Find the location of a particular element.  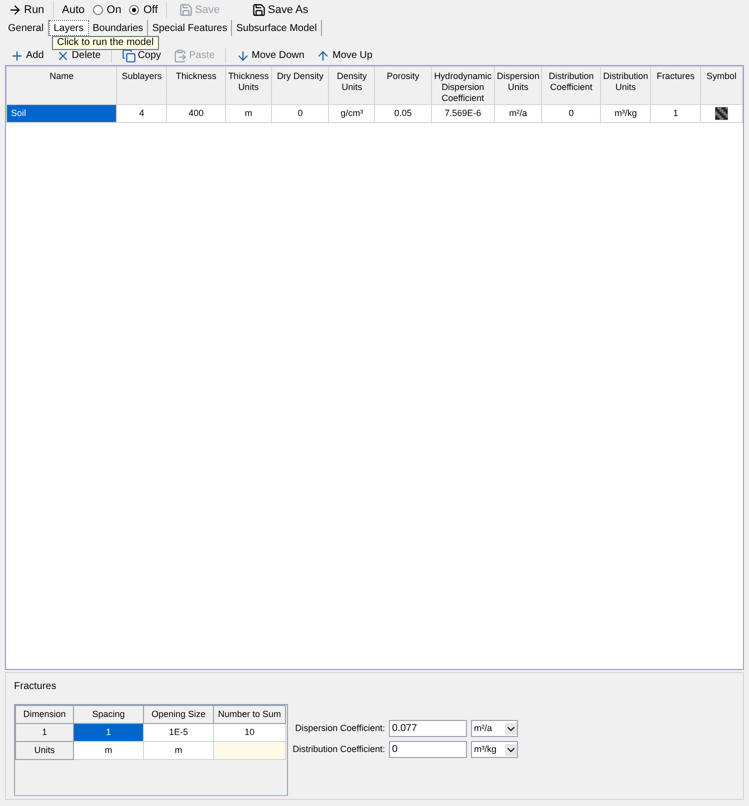

field-label: Dispersion Coefficient: is located at coordinates (340, 728).